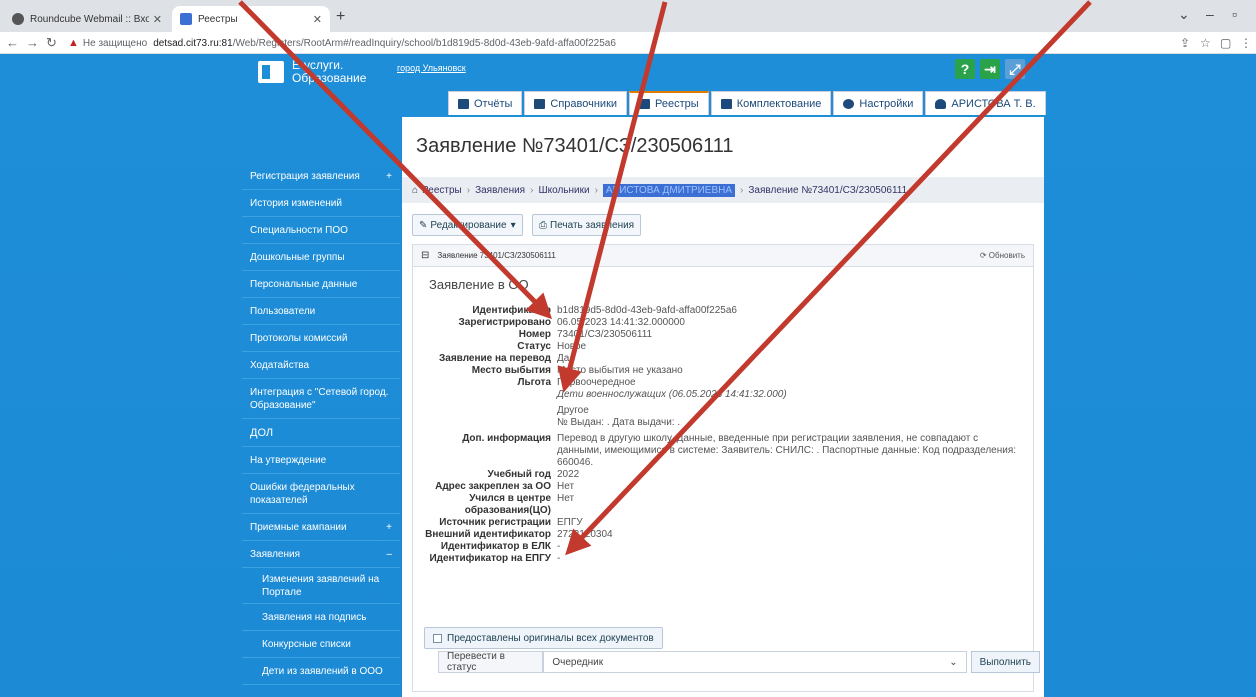  I want to click on tab-user: АРИСТОВА Т. В., so click(985, 103).